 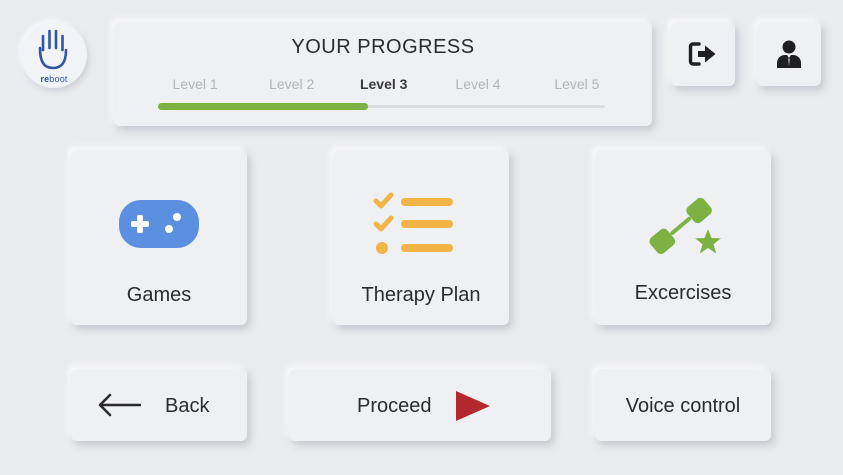 I want to click on proceed-label: Proceed, so click(x=394, y=406).